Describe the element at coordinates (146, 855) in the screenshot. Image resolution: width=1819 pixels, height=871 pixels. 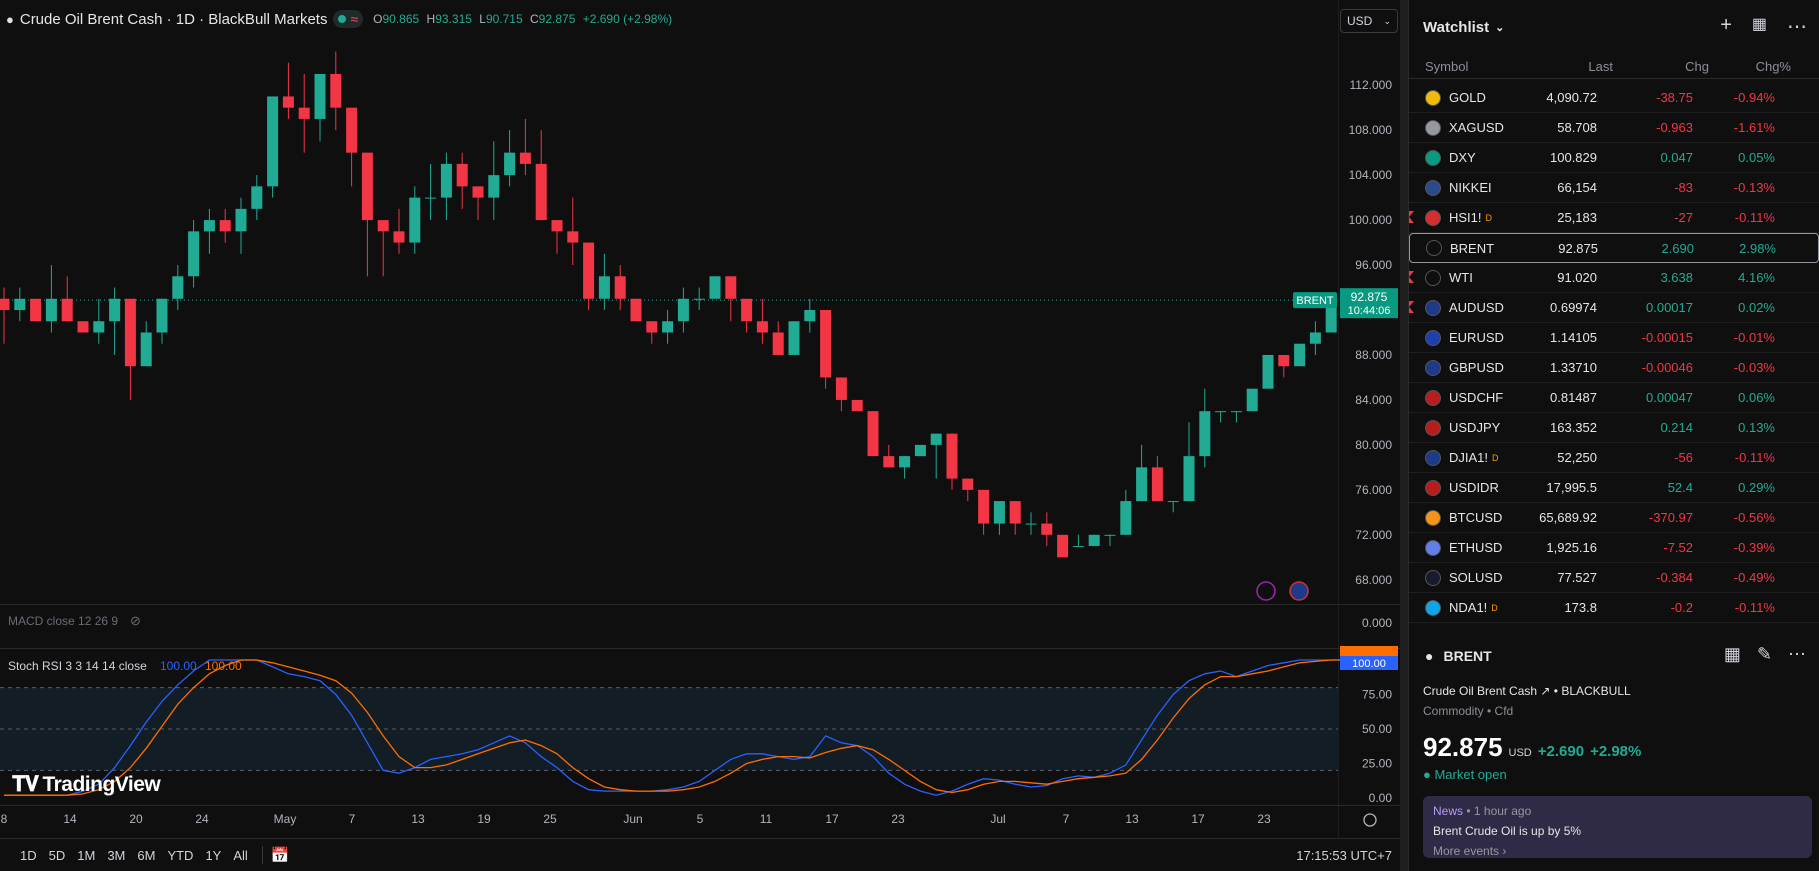
I see `range-6m: 6M` at that location.